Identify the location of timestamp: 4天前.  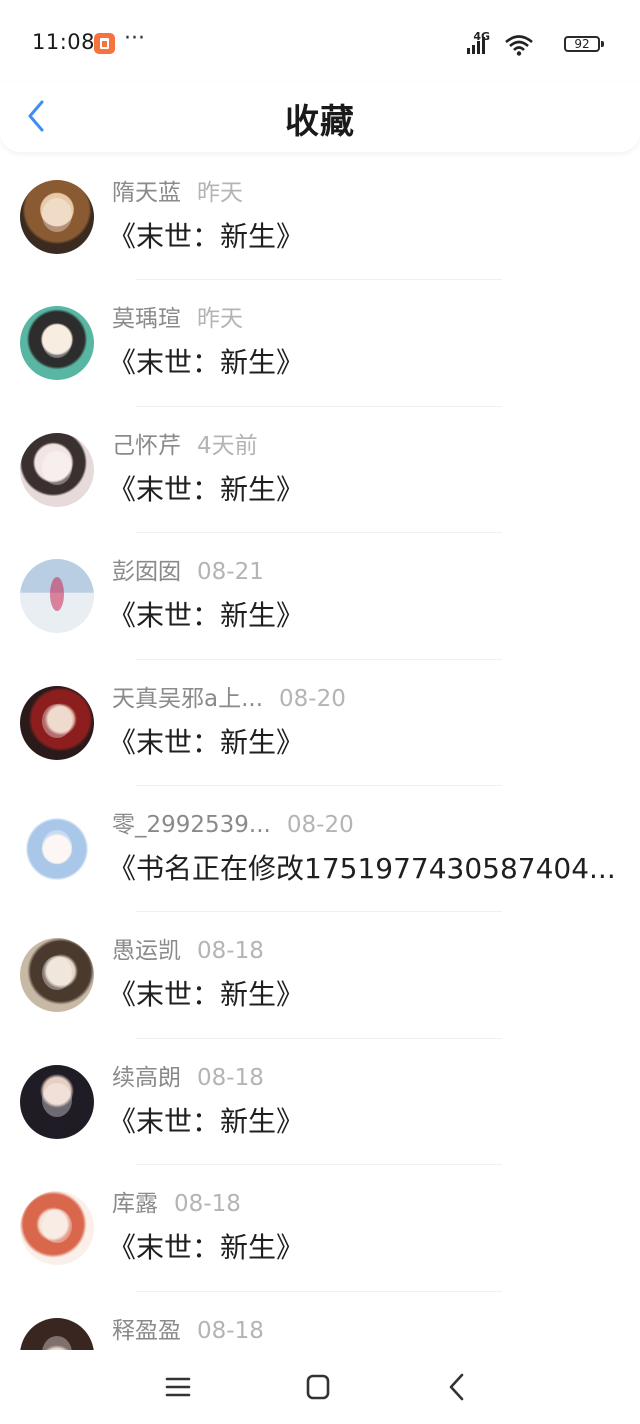
(227, 445).